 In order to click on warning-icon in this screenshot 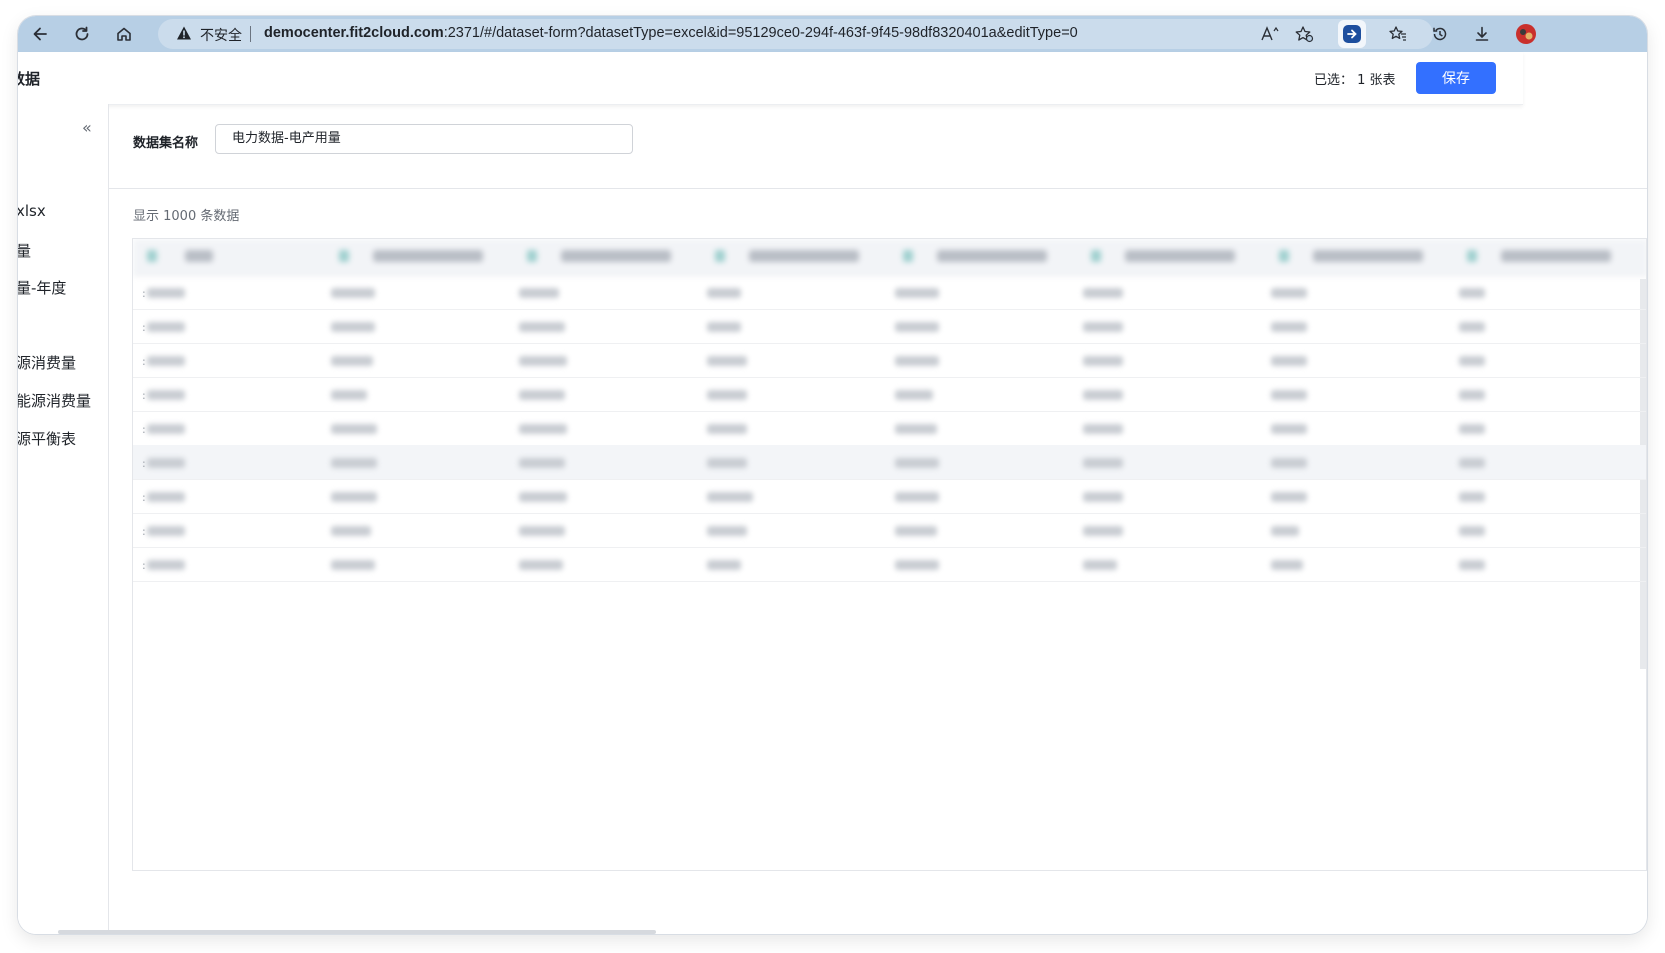, I will do `click(184, 35)`.